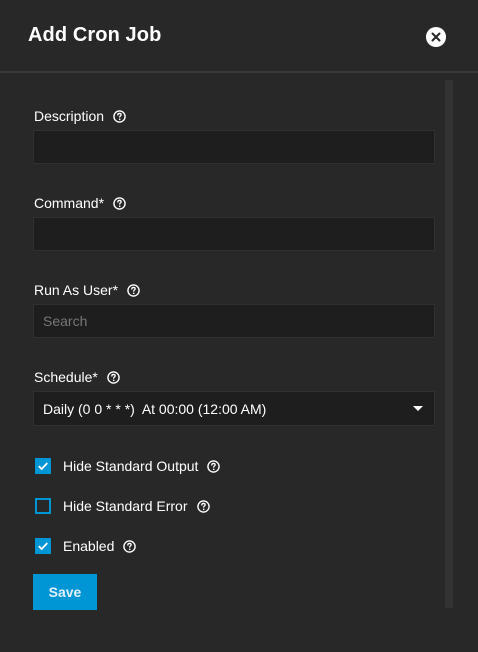 This screenshot has width=478, height=652. I want to click on hide-standard-output-checkbox, so click(43, 466).